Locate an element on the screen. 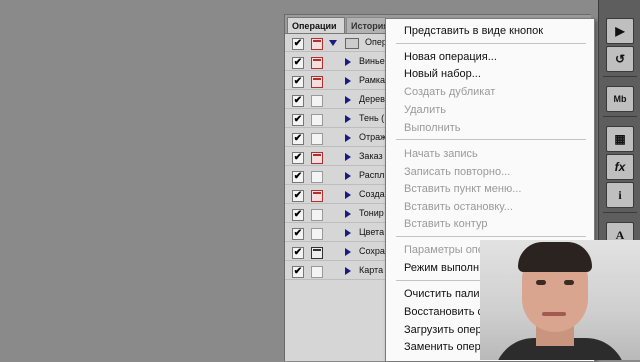 The image size is (640, 362). menu-item-start-recording: Начать запись is located at coordinates (441, 154).